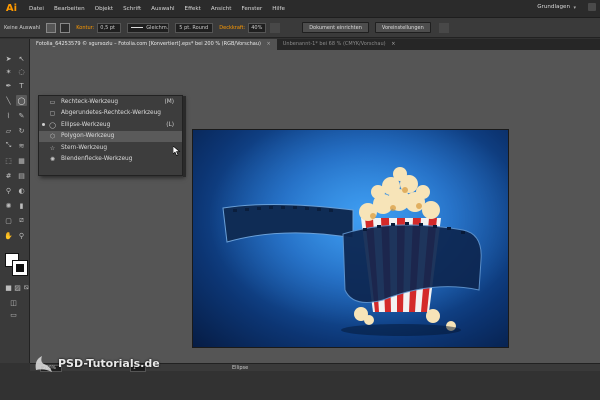 This screenshot has height=400, width=600. What do you see at coordinates (21, 175) in the screenshot?
I see `gradient-icon: ▤` at bounding box center [21, 175].